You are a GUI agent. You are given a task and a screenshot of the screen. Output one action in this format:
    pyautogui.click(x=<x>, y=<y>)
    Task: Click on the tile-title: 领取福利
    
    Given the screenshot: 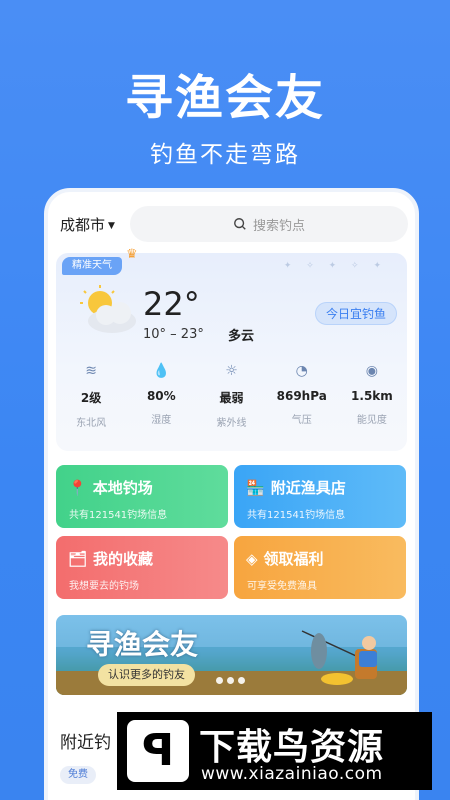 What is the action you would take?
    pyautogui.click(x=293, y=559)
    